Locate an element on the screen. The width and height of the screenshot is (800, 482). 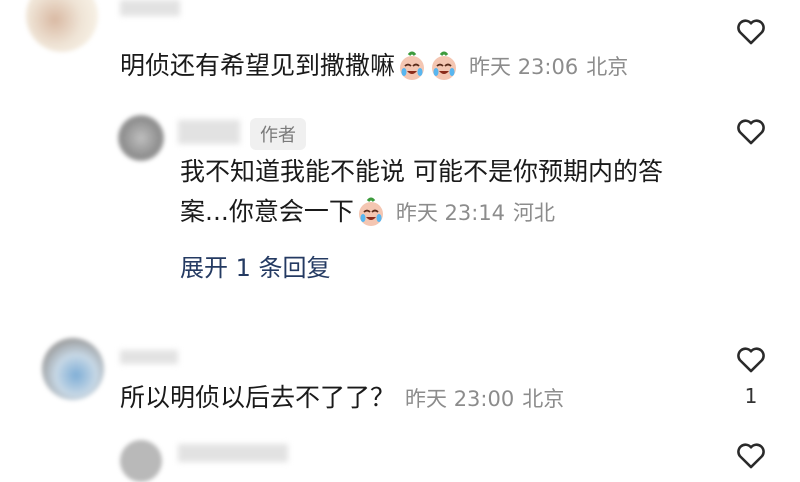
expand-replies-link: 展开 1 条回复 is located at coordinates (255, 265).